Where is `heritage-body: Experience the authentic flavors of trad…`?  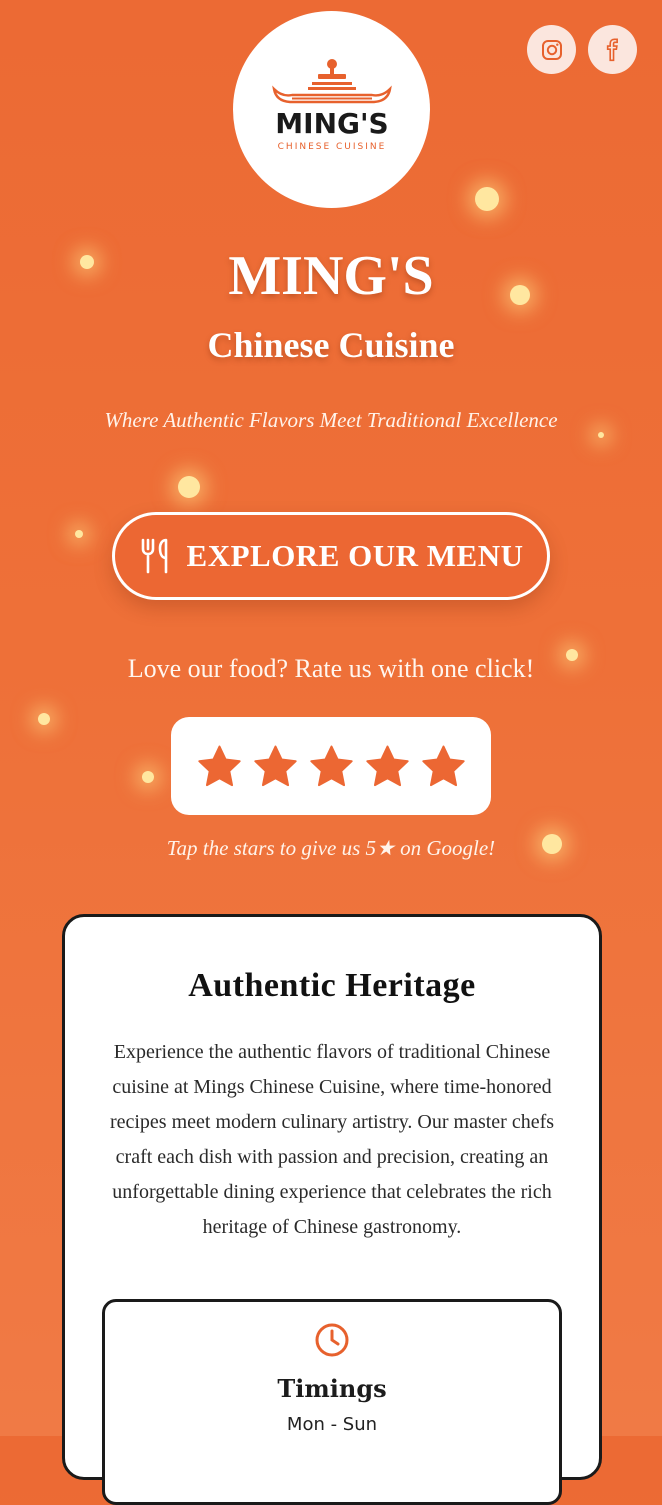 heritage-body: Experience the authentic flavors of trad… is located at coordinates (332, 1139).